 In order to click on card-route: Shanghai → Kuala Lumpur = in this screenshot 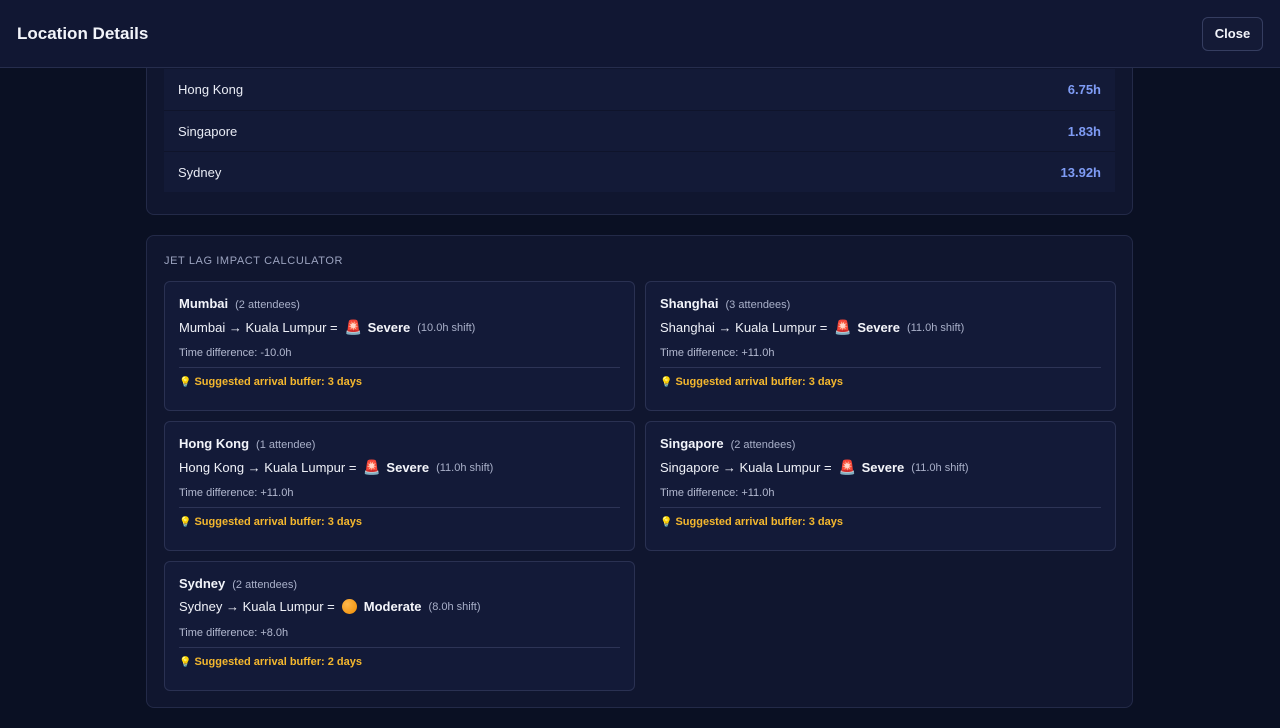, I will do `click(744, 327)`.